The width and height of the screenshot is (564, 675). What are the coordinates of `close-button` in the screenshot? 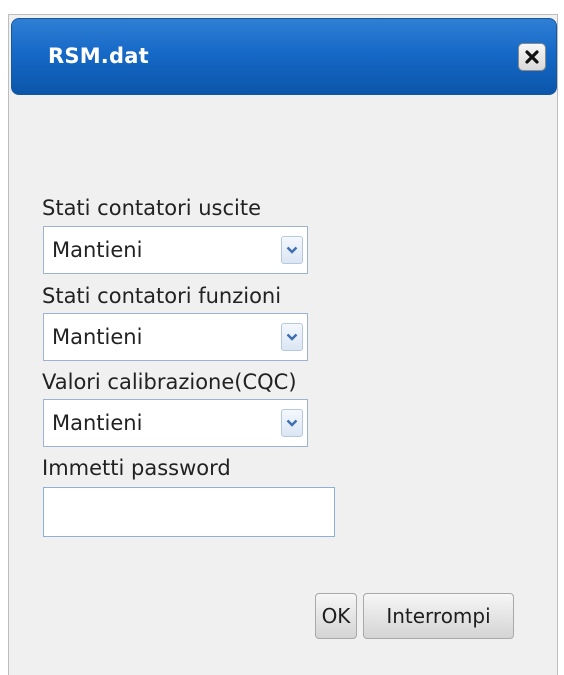 It's located at (532, 57).